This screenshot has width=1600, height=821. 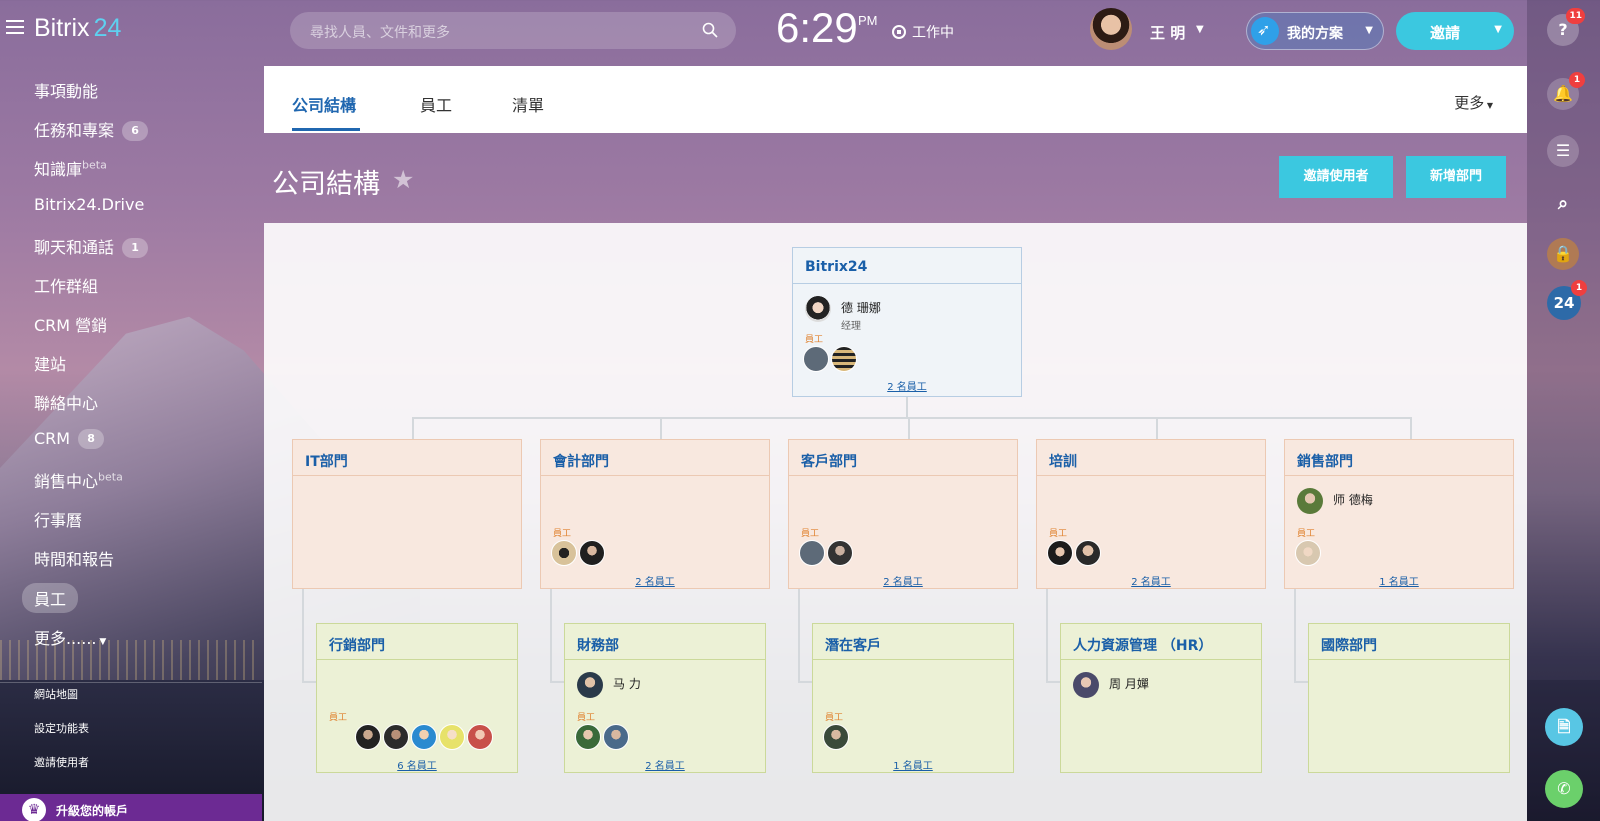 I want to click on clock: 6:29 PM, so click(x=827, y=28).